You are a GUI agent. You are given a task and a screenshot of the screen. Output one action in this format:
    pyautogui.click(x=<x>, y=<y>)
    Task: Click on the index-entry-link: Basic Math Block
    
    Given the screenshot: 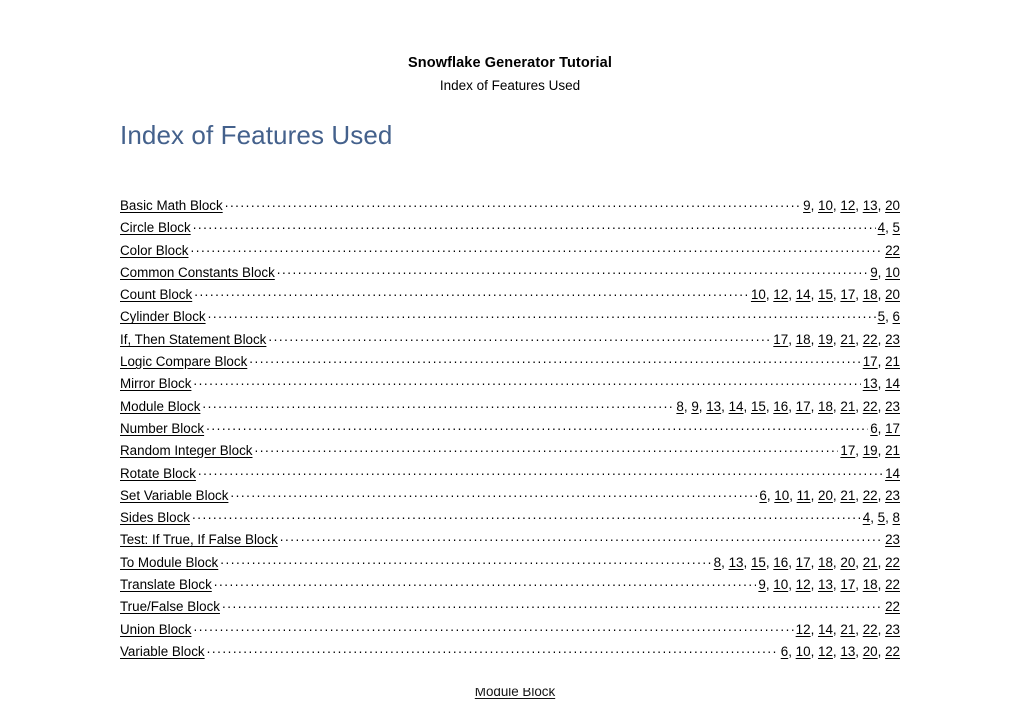 What is the action you would take?
    pyautogui.click(x=171, y=205)
    